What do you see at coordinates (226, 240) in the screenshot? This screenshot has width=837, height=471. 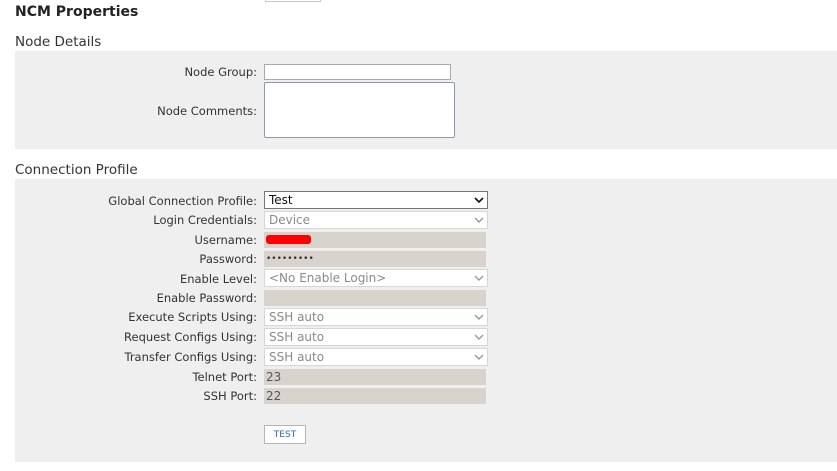 I see `username-label: Username:` at bounding box center [226, 240].